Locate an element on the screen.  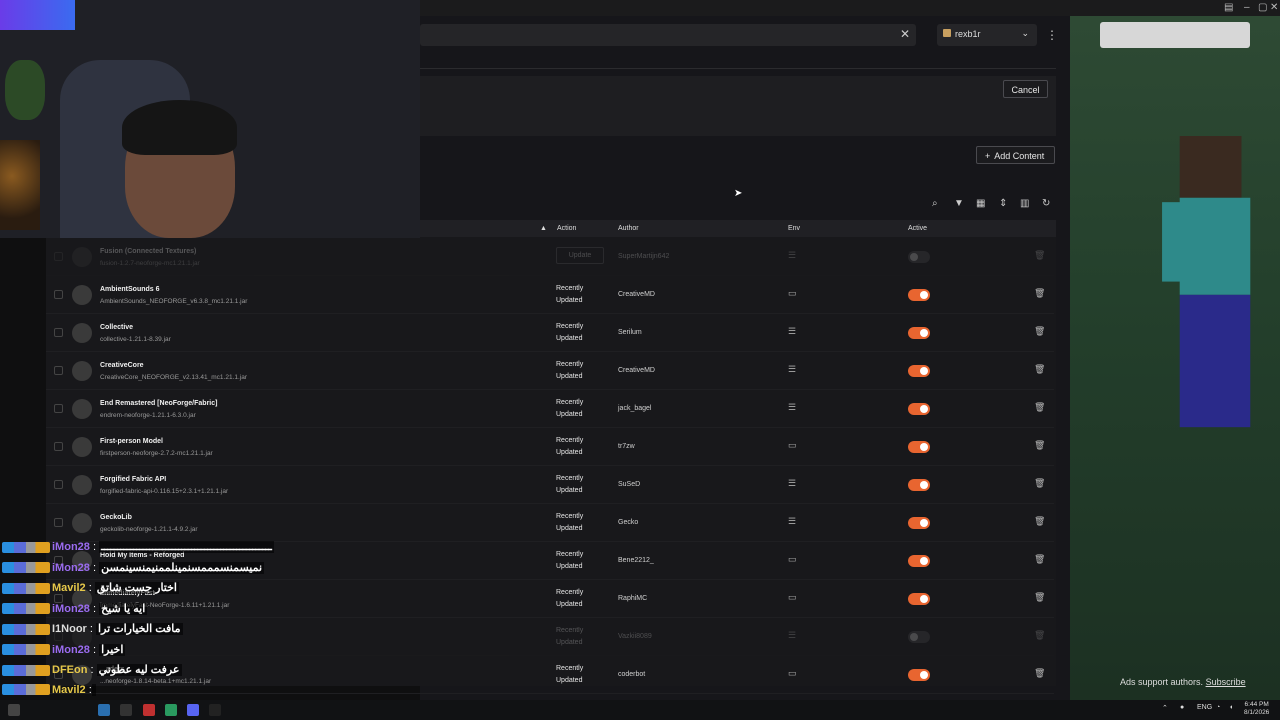
sort-icon: ⇕ is located at coordinates (1003, 203).